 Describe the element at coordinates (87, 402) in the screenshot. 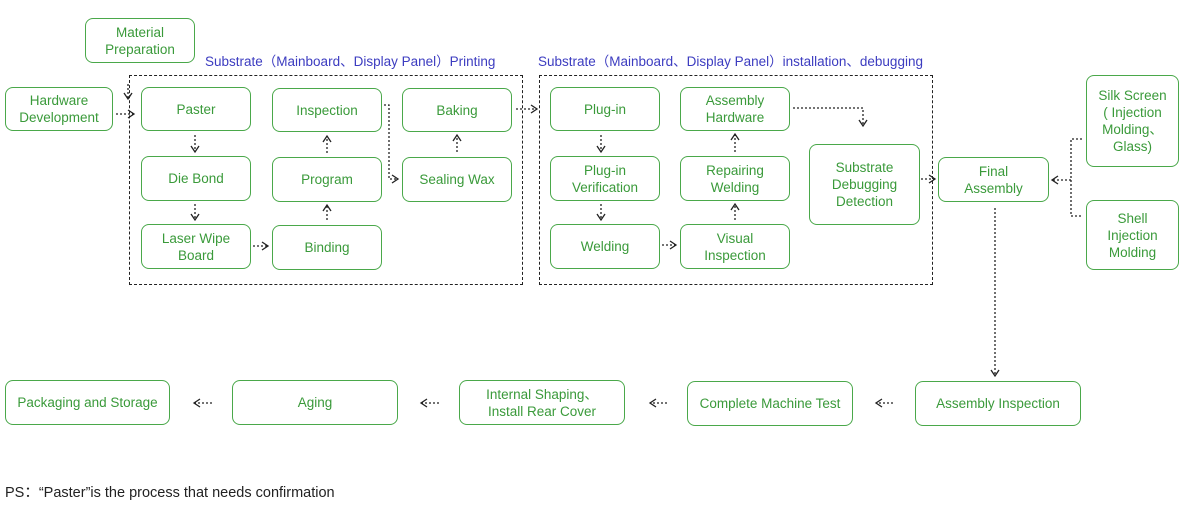

I see `node-packaging-and-storage: Packaging and Storage` at that location.